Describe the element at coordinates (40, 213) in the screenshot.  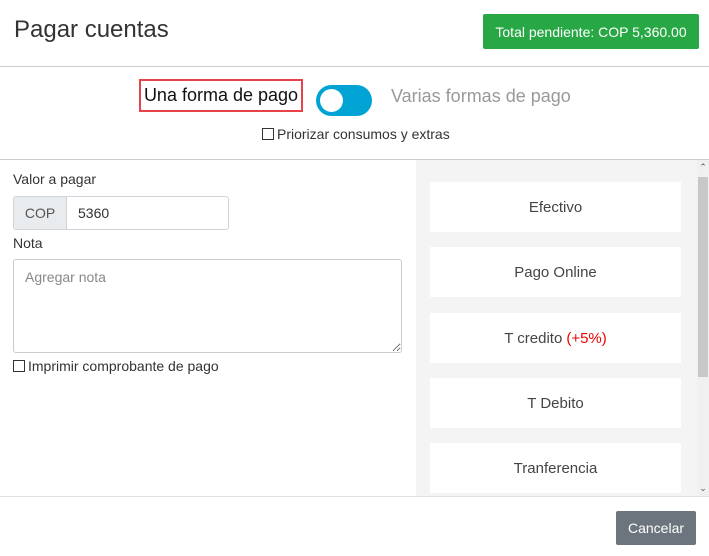
I see `currency-addon: COP` at that location.